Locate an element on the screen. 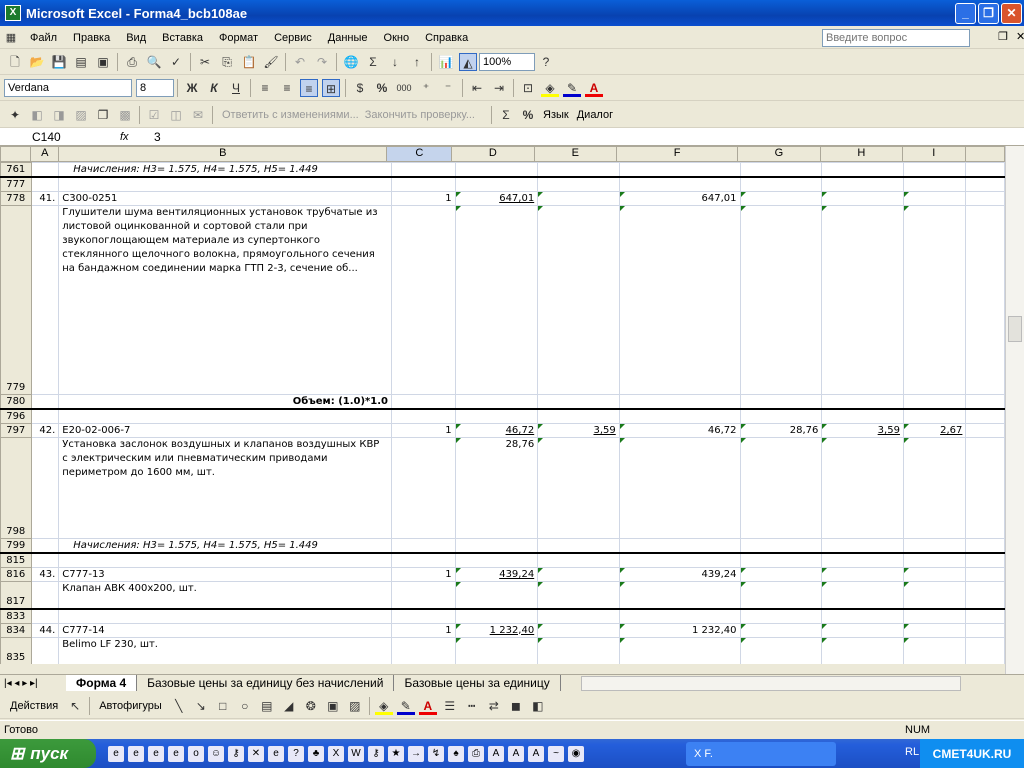  new-comment-icon: ✦ is located at coordinates (15, 115).